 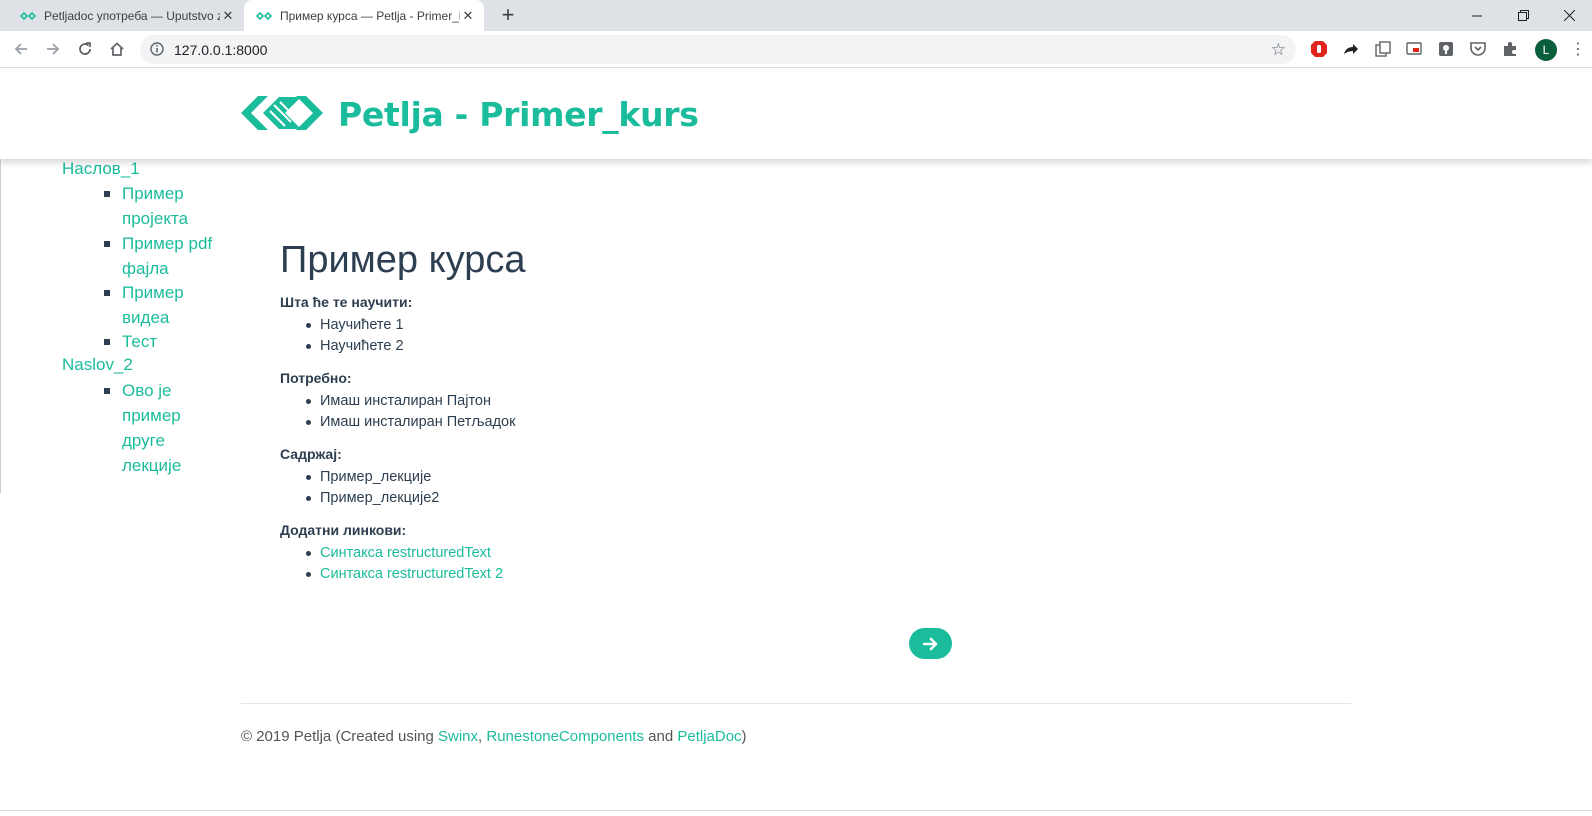 I want to click on keep-extension-icon, so click(x=1446, y=49).